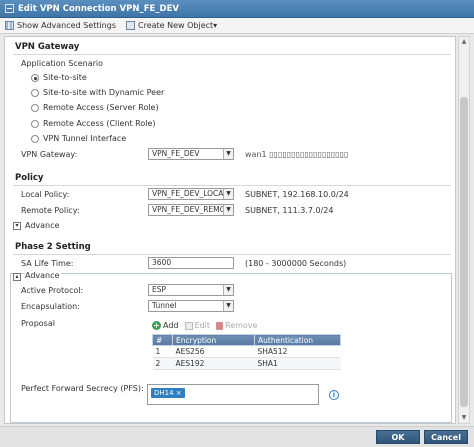 This screenshot has width=474, height=447. Describe the element at coordinates (101, 107) in the screenshot. I see `option-remote-server-label: Remote Access (Server Role)` at that location.